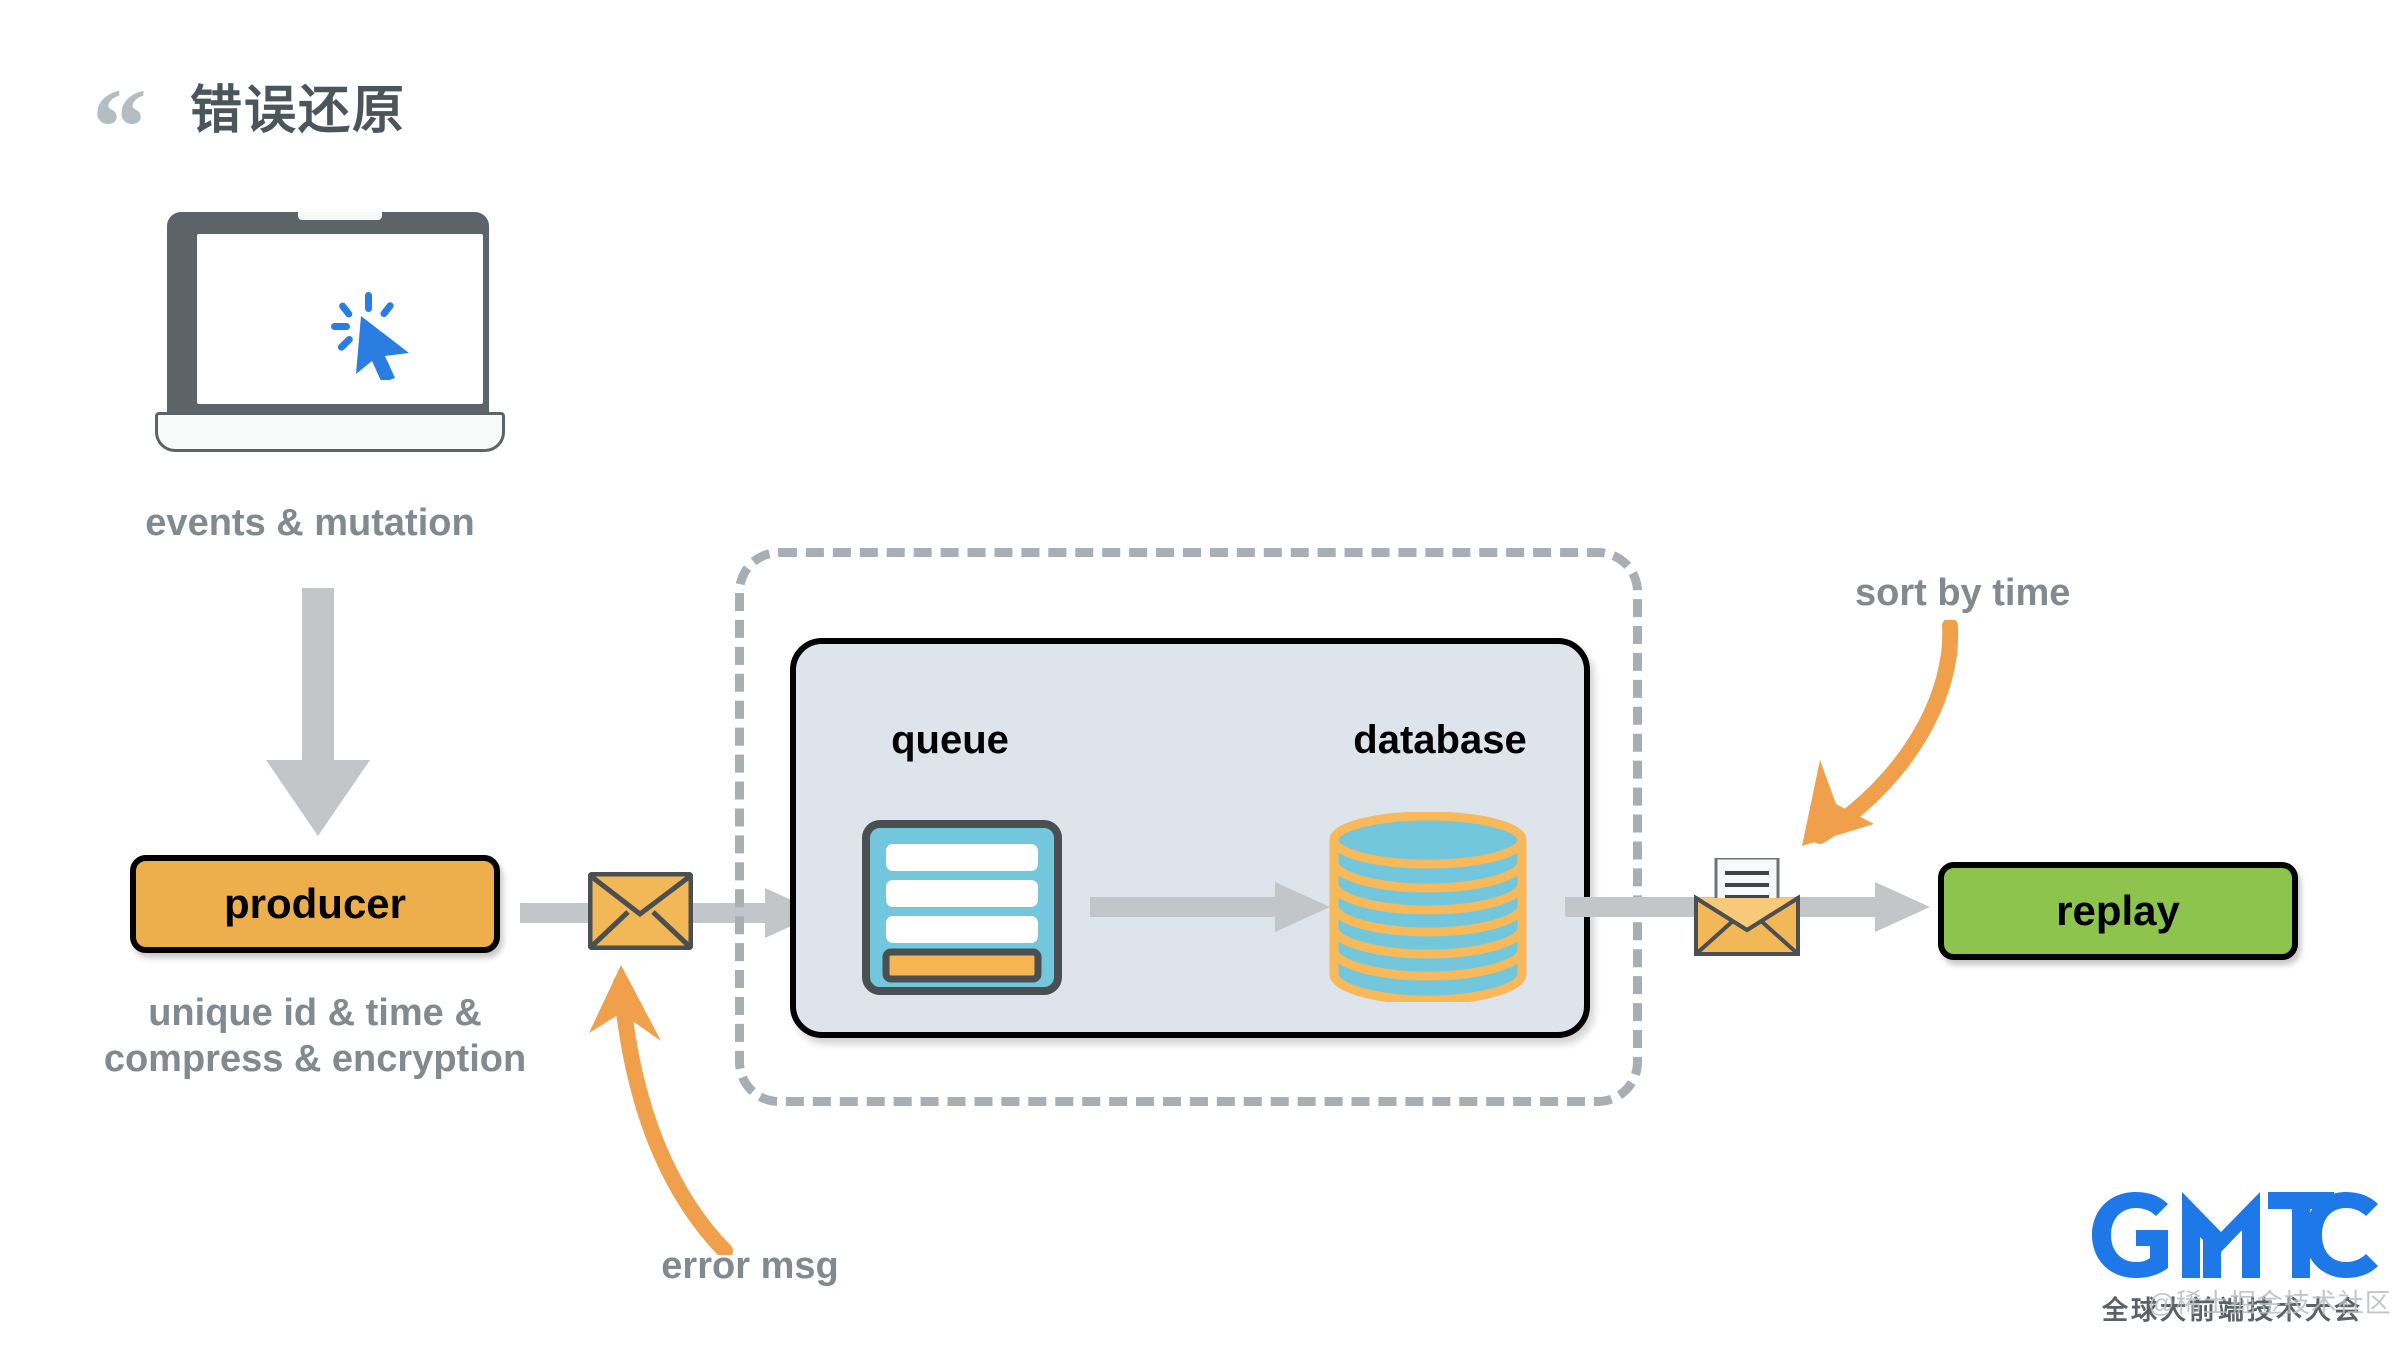 This screenshot has width=2398, height=1346. I want to click on curved-arrow-up-left-icon, so click(661, 1110).